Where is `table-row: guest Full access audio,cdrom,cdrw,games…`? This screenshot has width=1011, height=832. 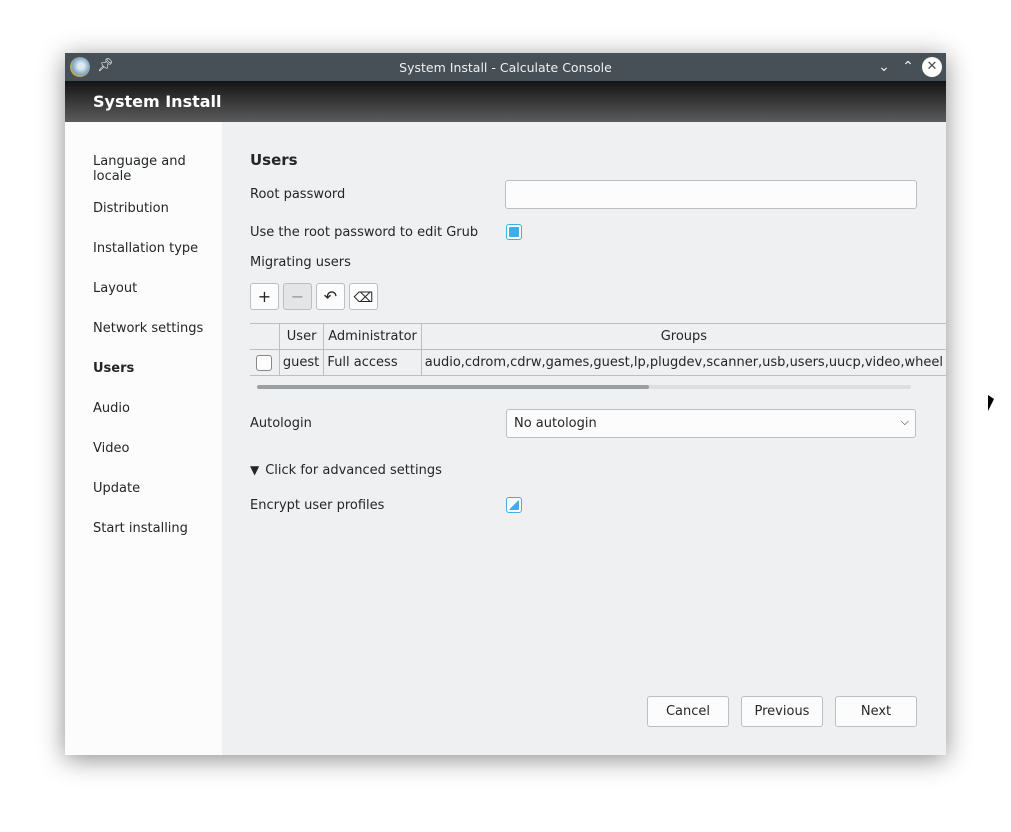
table-row: guest Full access audio,cdrom,cdrw,games… is located at coordinates (598, 362).